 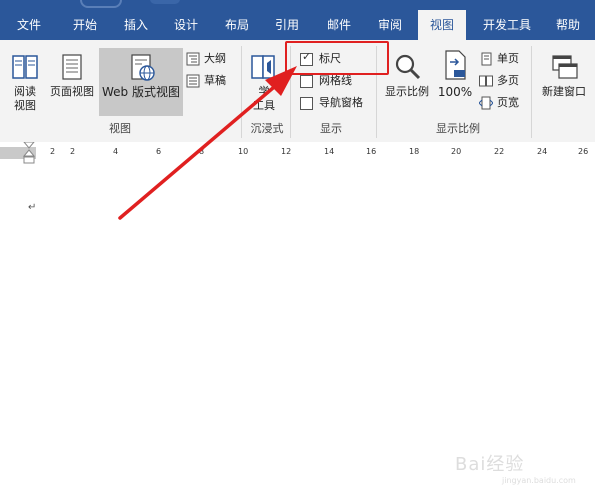 What do you see at coordinates (490, 464) in the screenshot?
I see `watermark-logo: Bai经验` at bounding box center [490, 464].